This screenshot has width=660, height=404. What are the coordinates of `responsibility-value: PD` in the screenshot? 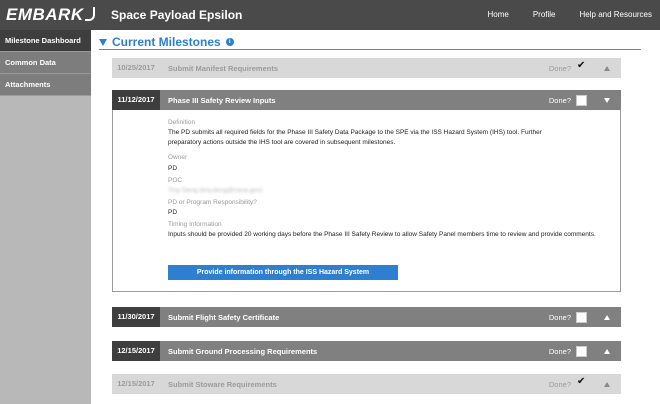 It's located at (173, 212).